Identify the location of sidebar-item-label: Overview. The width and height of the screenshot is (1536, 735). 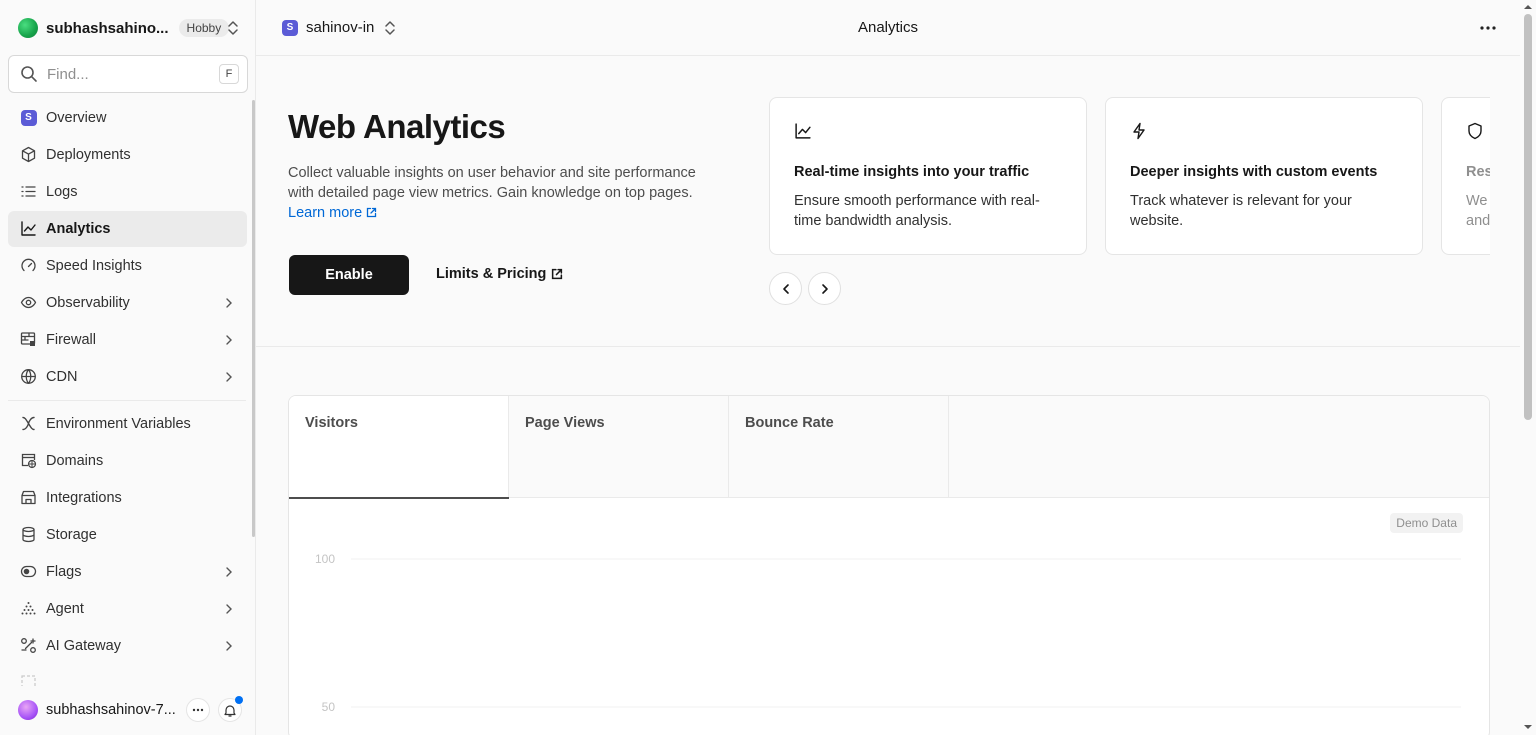
(76, 118).